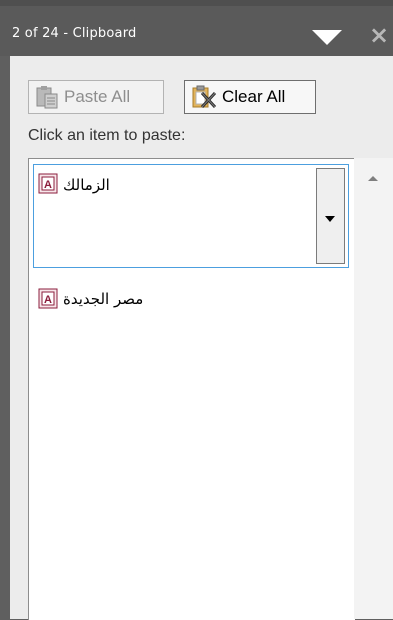  Describe the element at coordinates (379, 35) in the screenshot. I see `close-icon: ×` at that location.